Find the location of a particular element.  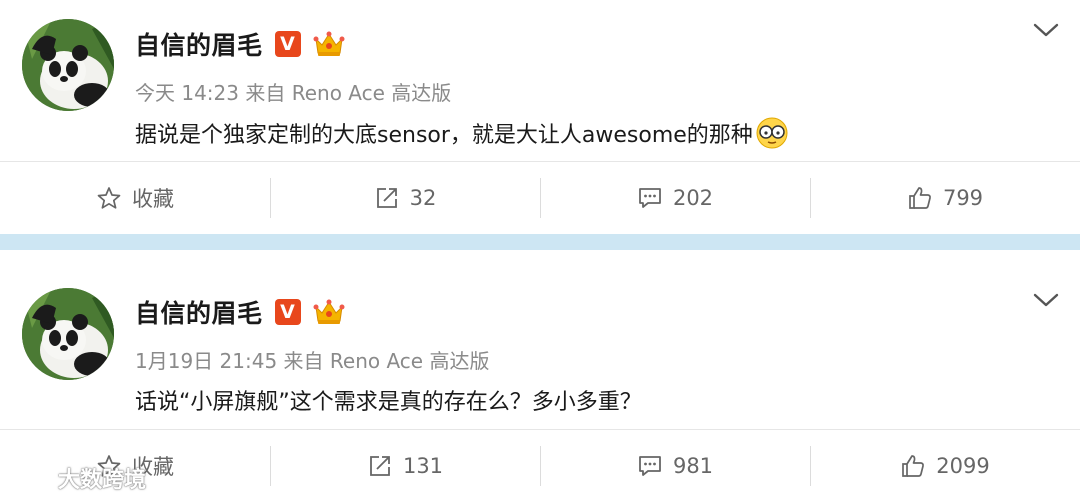

like-button: 799 is located at coordinates (945, 198).